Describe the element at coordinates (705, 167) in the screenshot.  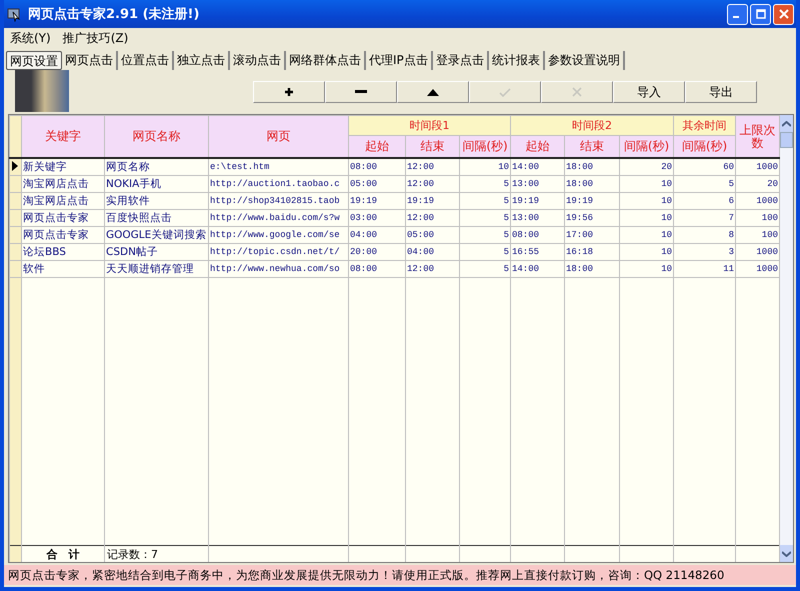
I see `table-cell: 60` at that location.